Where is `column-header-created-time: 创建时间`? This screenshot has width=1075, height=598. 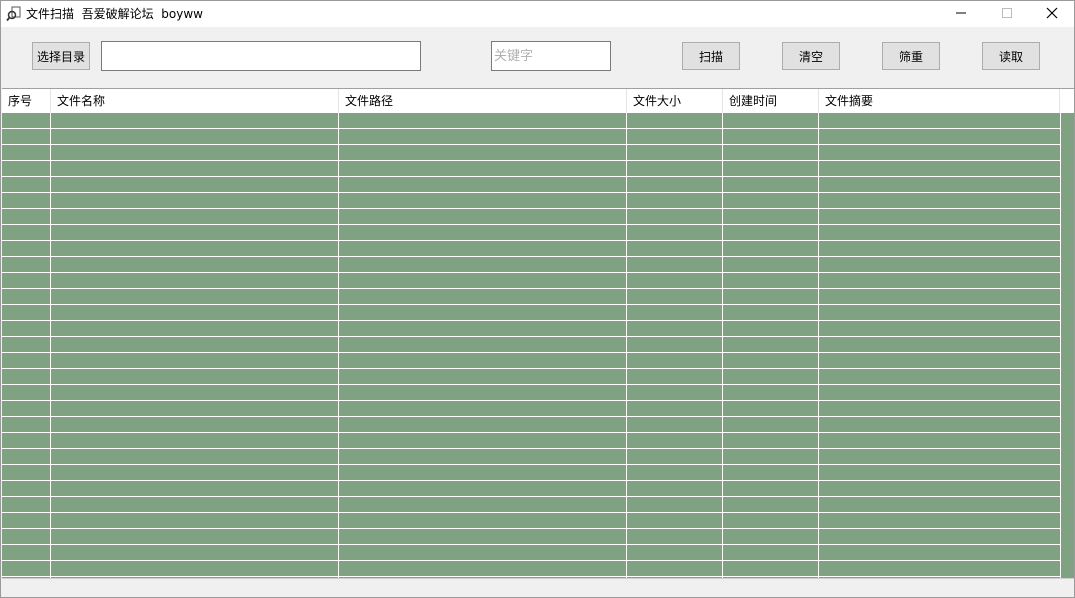 column-header-created-time: 创建时间 is located at coordinates (771, 101).